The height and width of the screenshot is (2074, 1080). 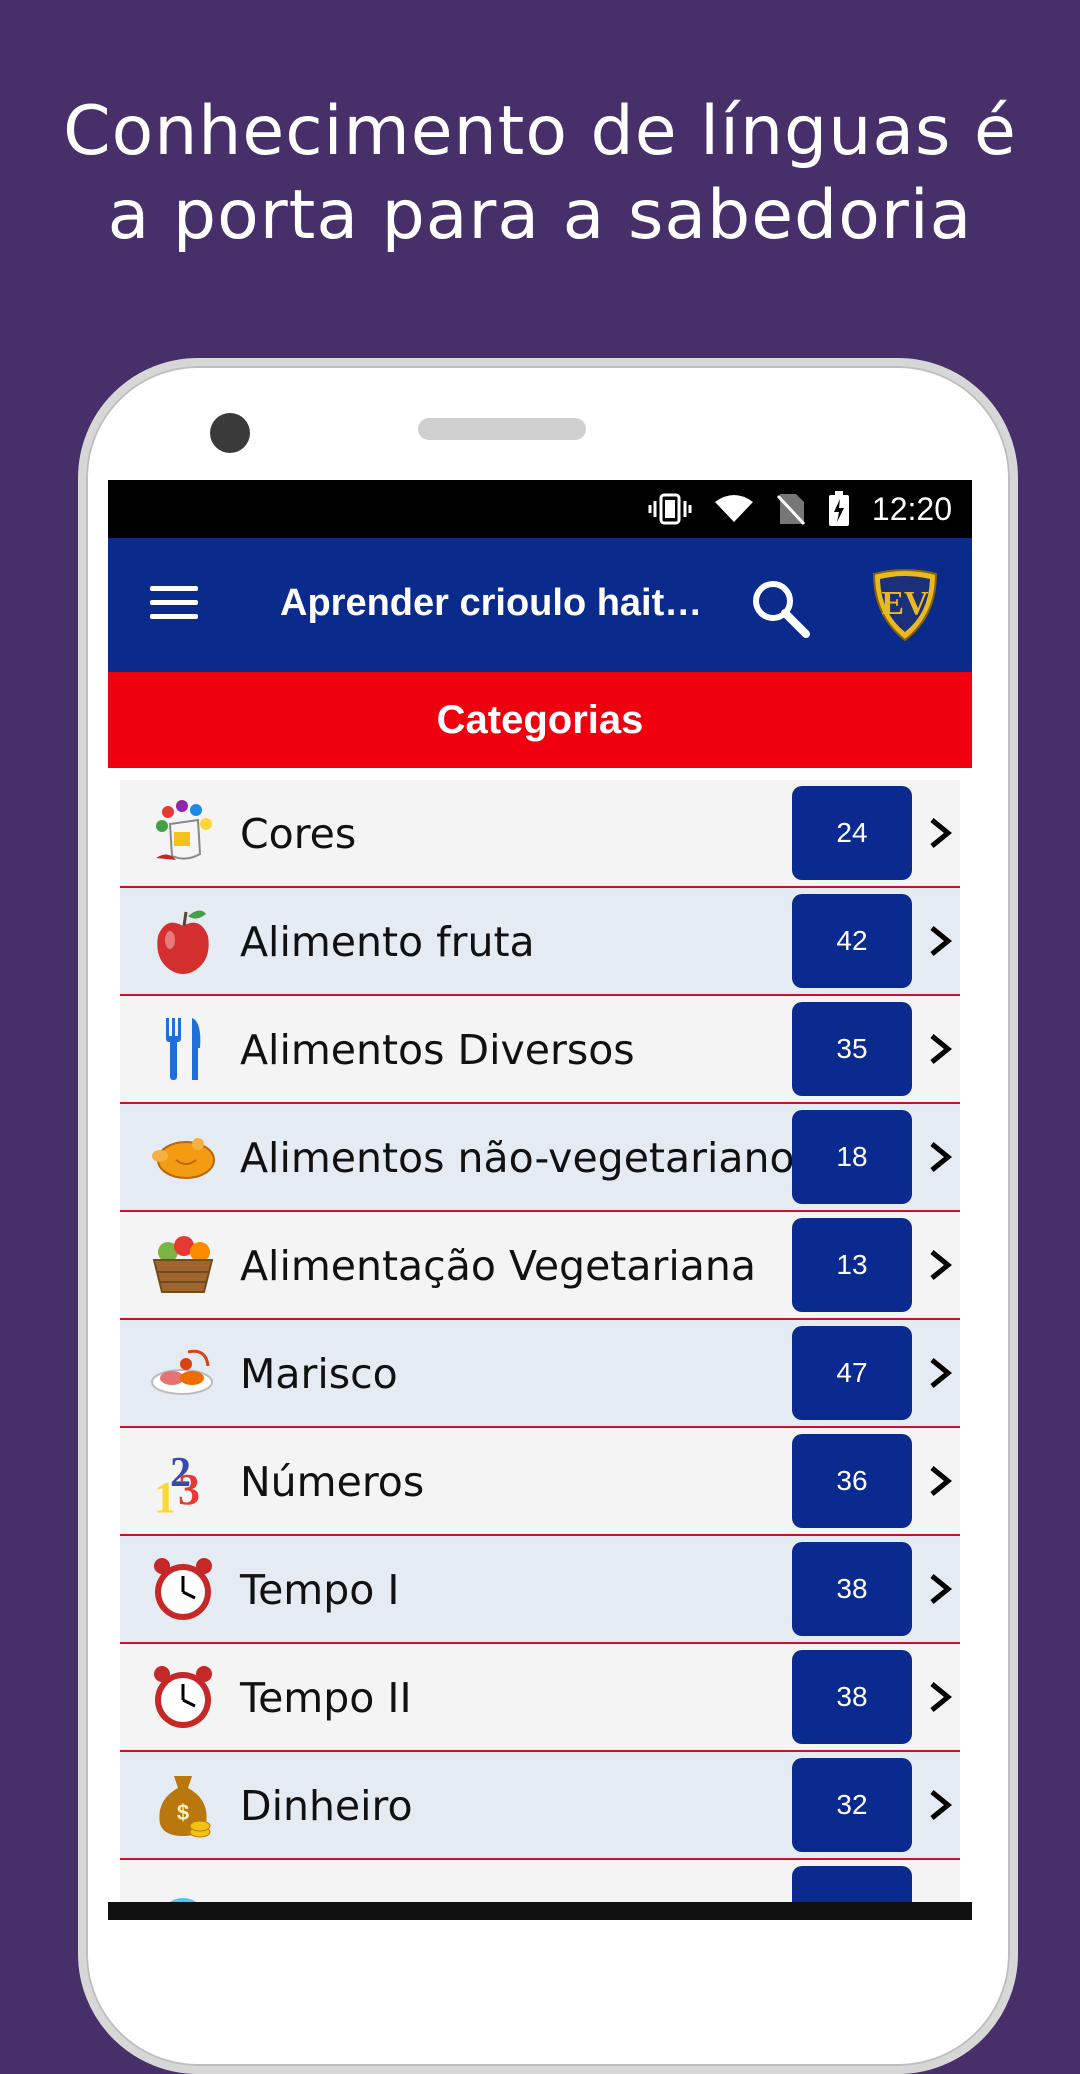 I want to click on money-bag-icon: $, so click(x=183, y=1805).